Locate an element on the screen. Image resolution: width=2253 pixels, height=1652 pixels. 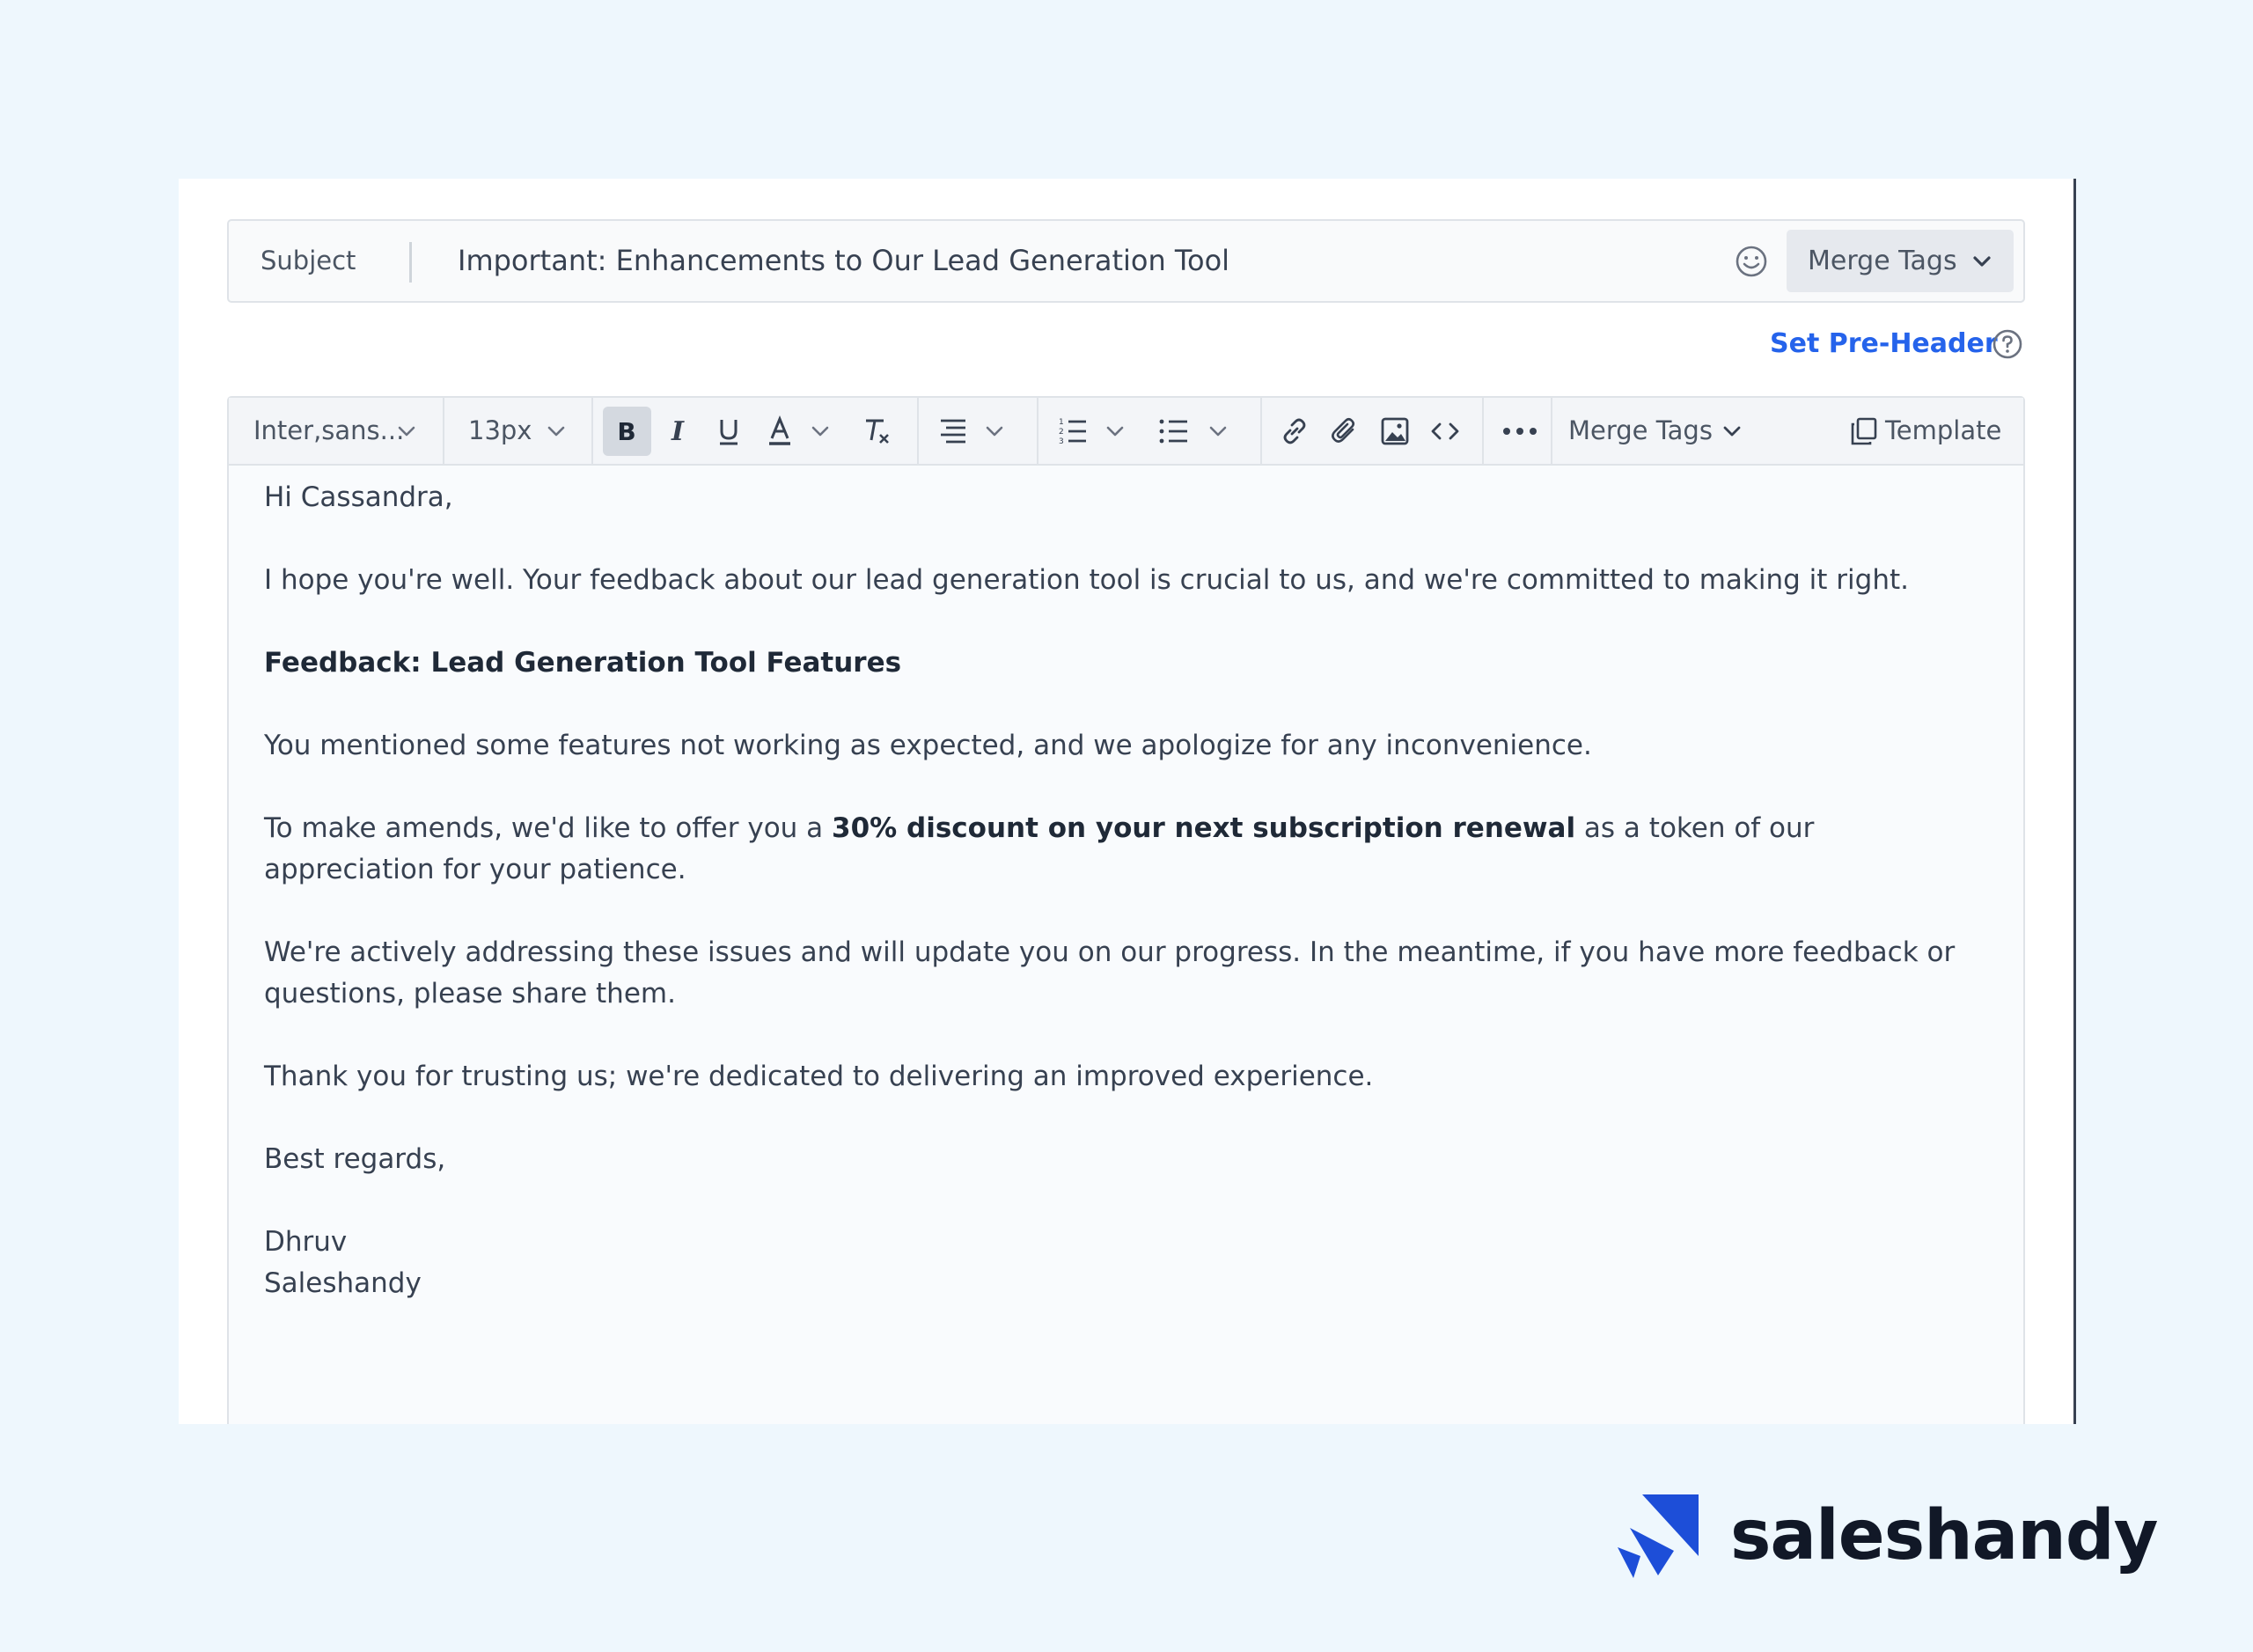
bold-icon: B is located at coordinates (626, 431).